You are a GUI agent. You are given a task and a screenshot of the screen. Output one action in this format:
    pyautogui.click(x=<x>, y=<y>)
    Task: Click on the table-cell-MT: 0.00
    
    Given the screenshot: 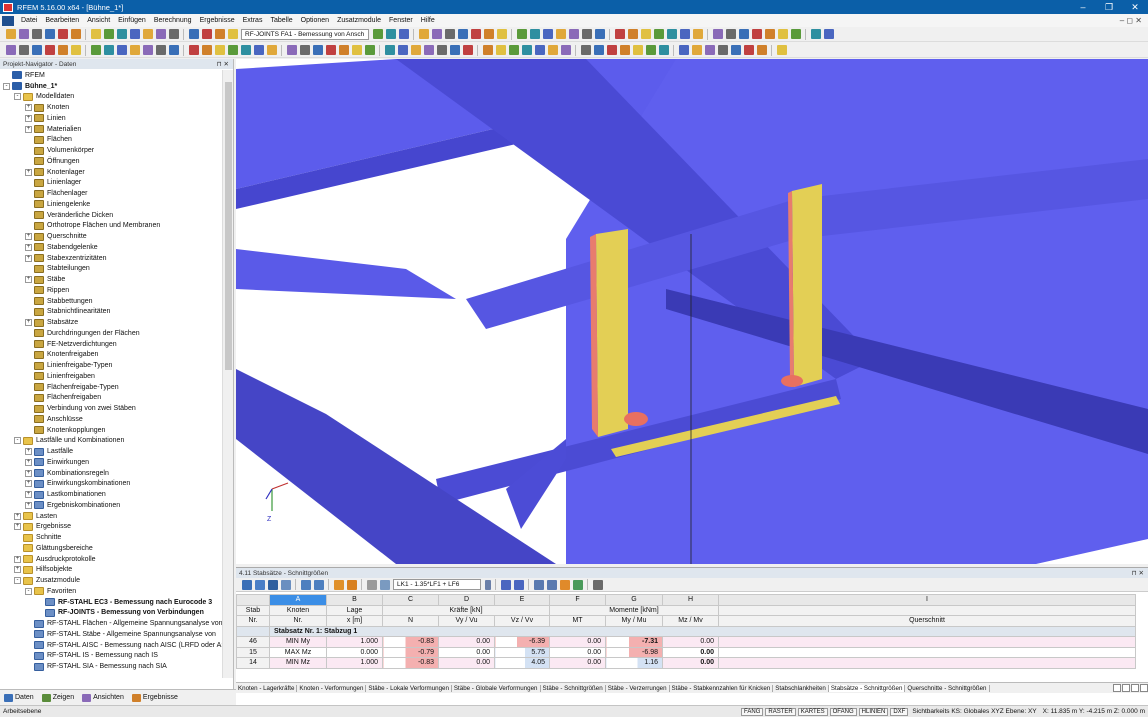 What is the action you would take?
    pyautogui.click(x=577, y=652)
    